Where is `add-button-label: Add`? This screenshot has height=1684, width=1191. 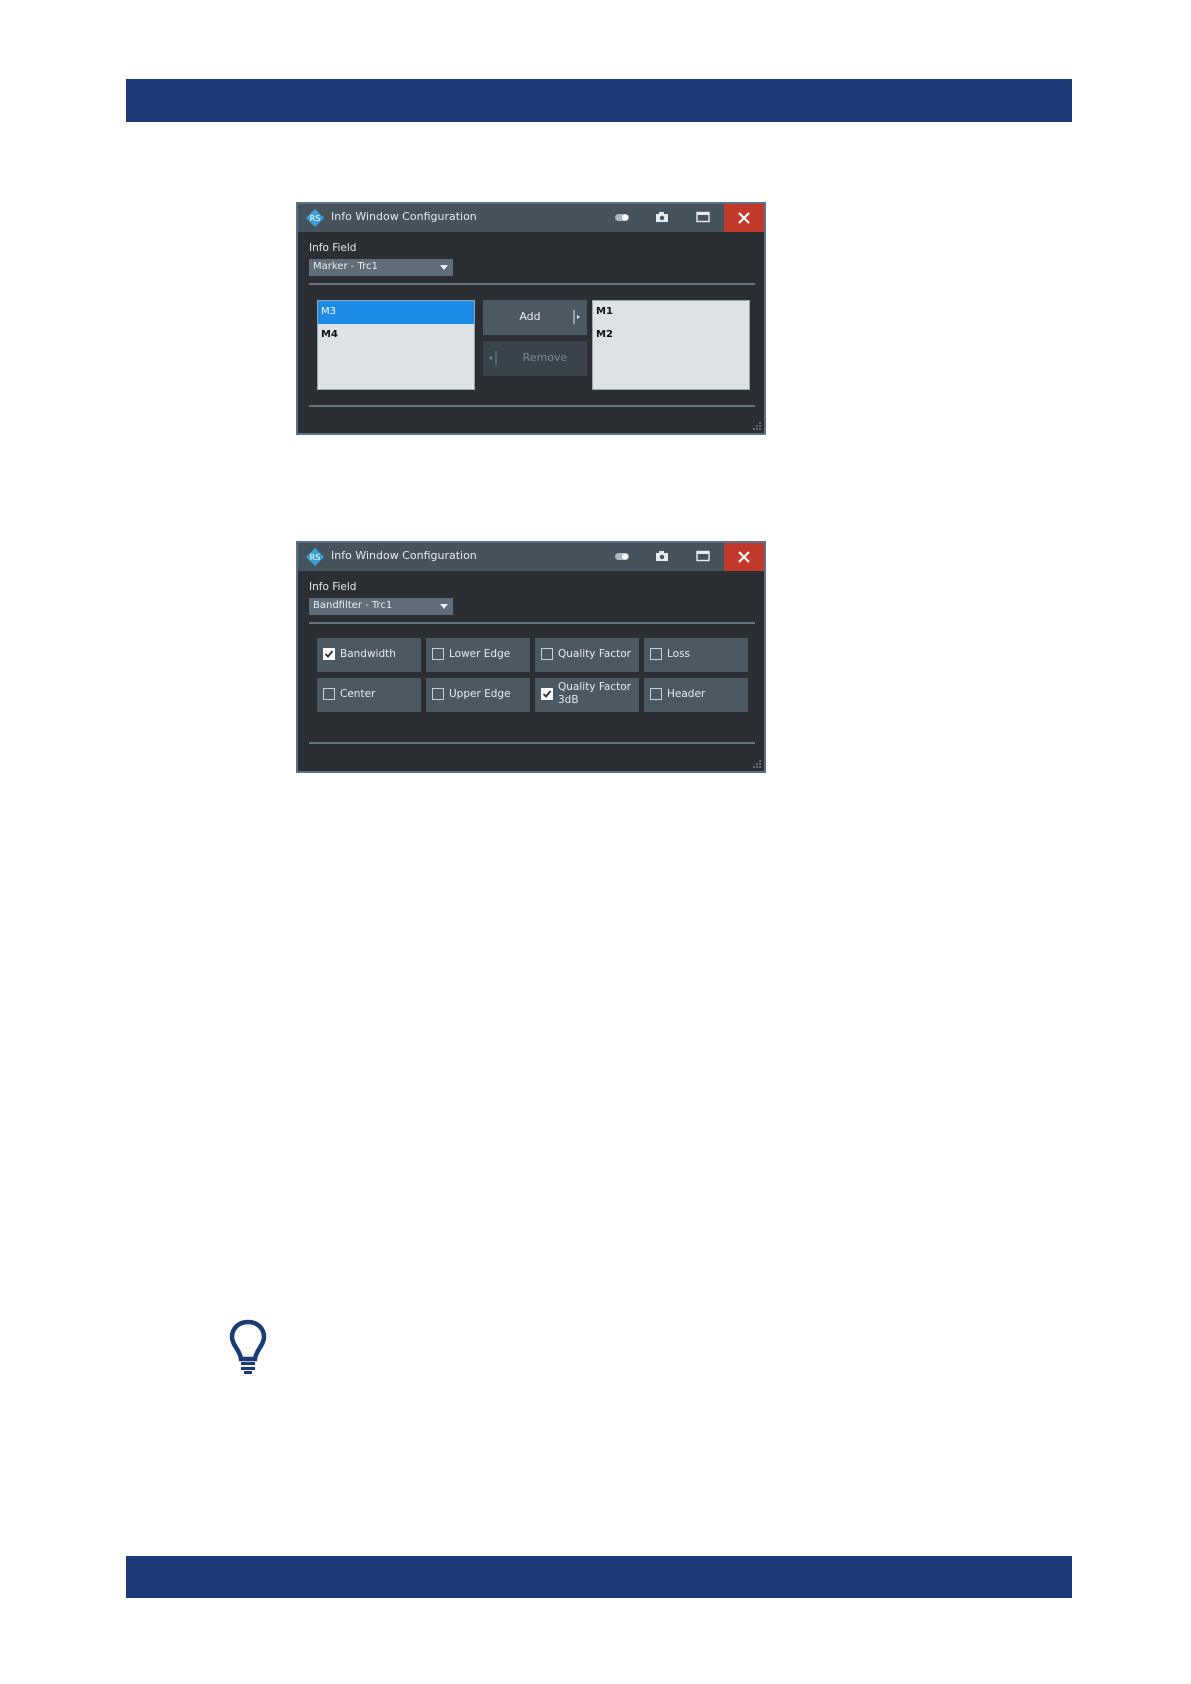 add-button-label: Add is located at coordinates (530, 316).